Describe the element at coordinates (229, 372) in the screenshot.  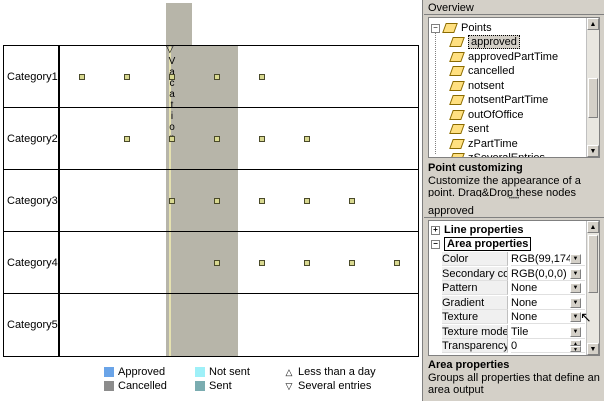
I see `legend-not-sent-label: Not sent` at that location.